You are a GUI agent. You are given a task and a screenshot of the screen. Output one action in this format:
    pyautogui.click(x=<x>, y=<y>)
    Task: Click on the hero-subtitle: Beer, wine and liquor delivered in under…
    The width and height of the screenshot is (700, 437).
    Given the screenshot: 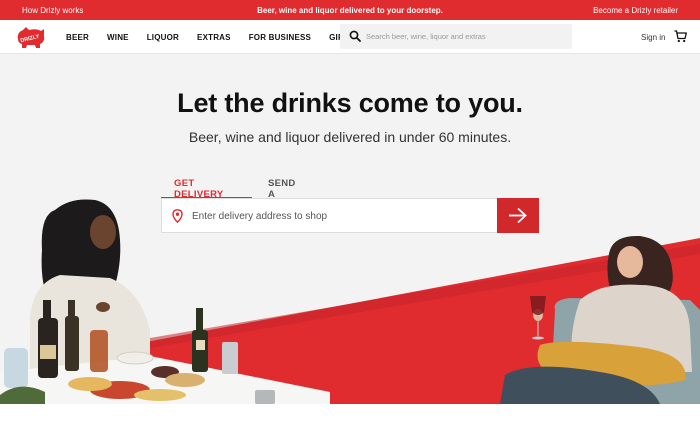 What is the action you would take?
    pyautogui.click(x=350, y=137)
    